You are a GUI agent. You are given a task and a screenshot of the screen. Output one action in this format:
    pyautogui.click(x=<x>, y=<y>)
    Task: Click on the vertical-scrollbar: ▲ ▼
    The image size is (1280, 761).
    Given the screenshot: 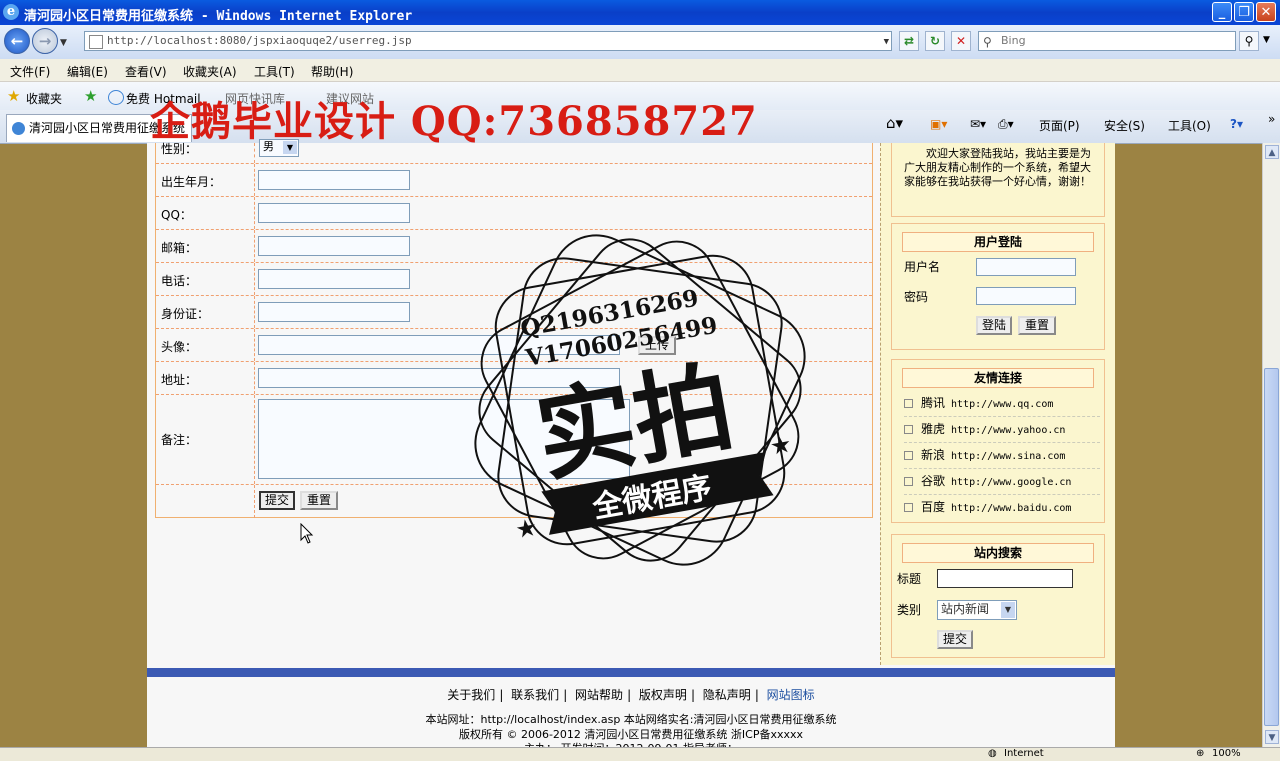 What is the action you would take?
    pyautogui.click(x=1271, y=445)
    